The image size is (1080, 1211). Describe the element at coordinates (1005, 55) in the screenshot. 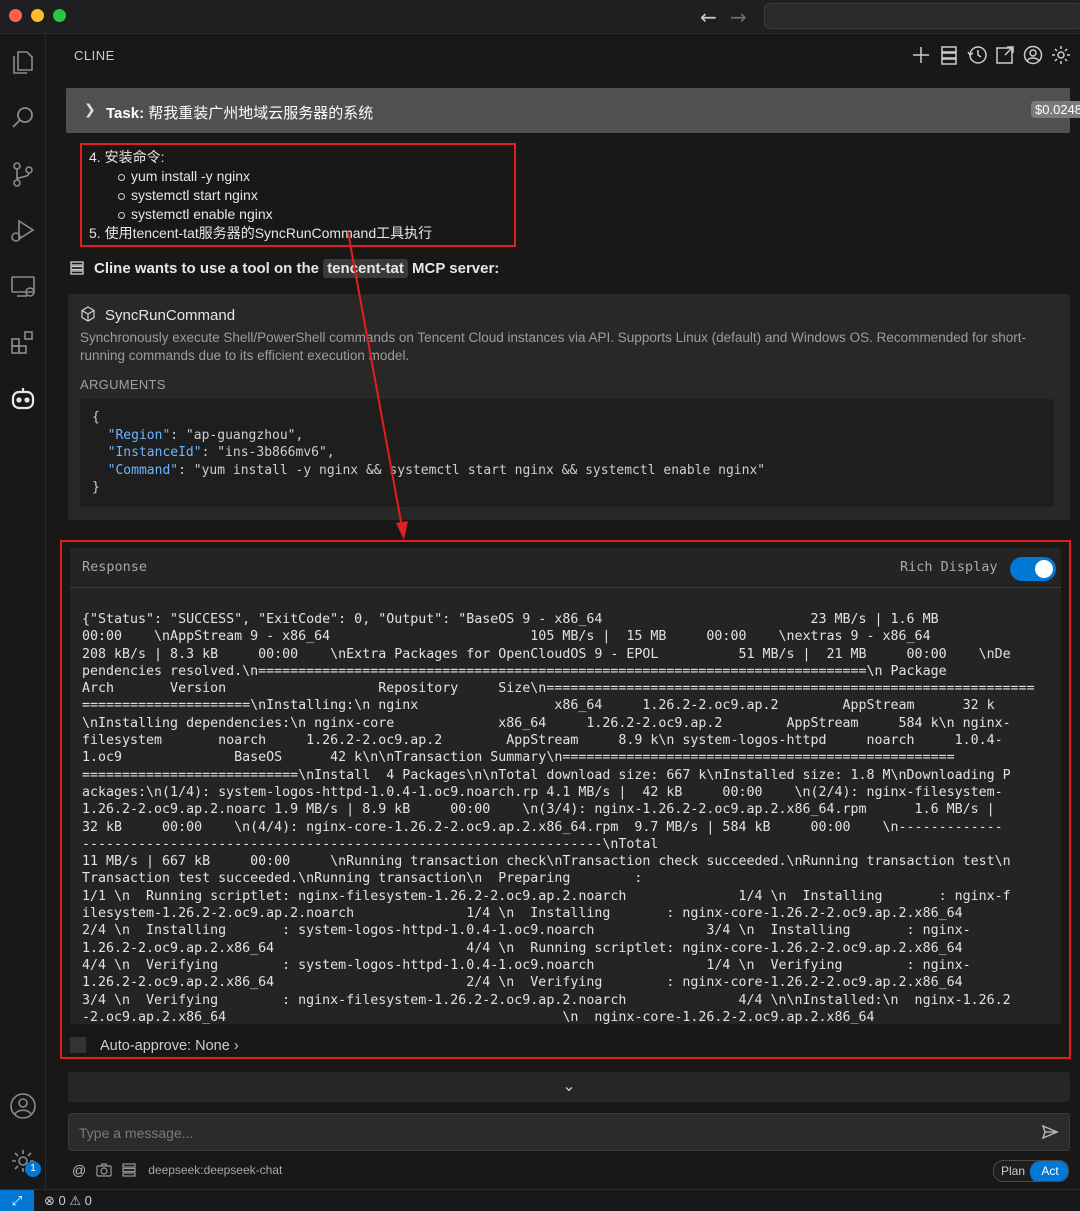

I see `popout-icon` at that location.